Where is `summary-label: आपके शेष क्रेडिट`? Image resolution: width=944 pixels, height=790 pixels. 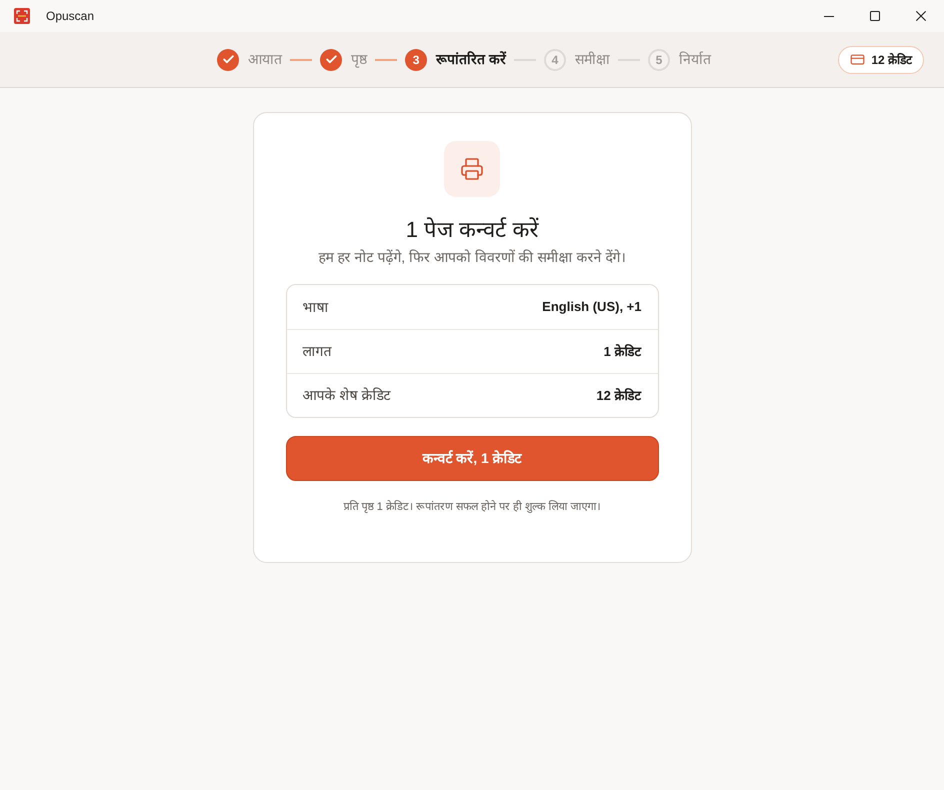
summary-label: आपके शेष क्रेडिट is located at coordinates (346, 395).